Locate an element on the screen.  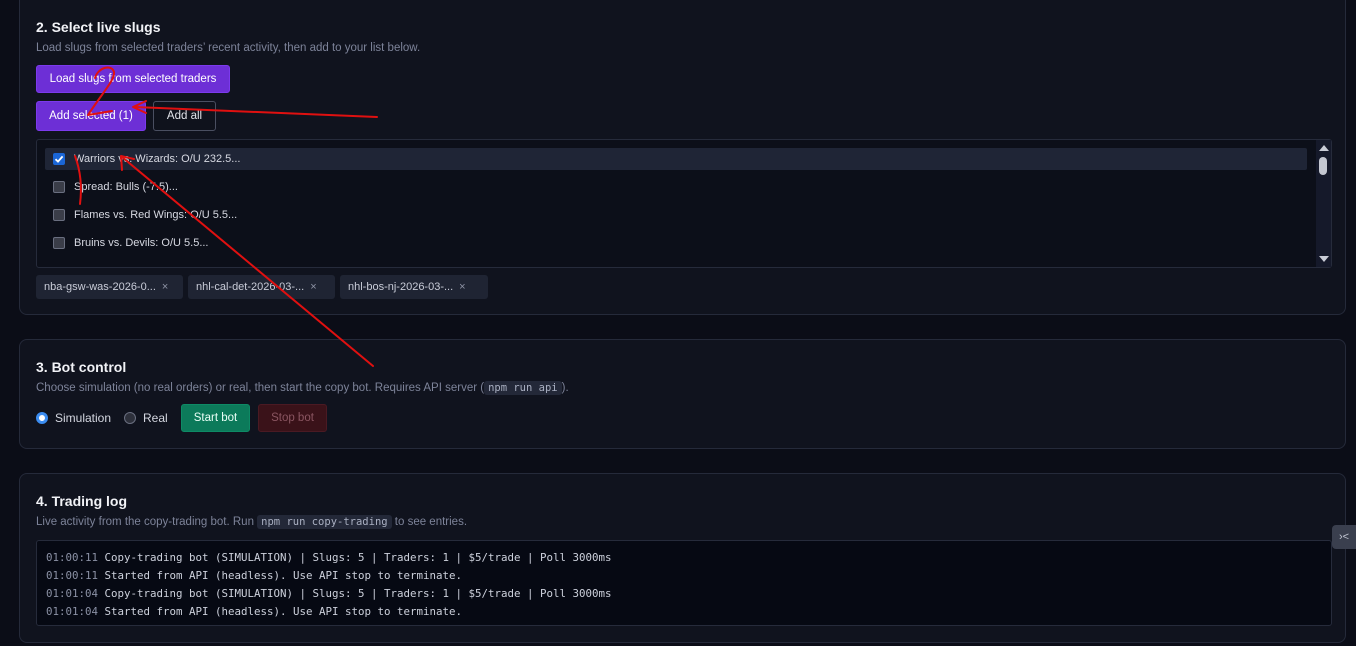
radio-simulation: Simulation is located at coordinates (73, 418).